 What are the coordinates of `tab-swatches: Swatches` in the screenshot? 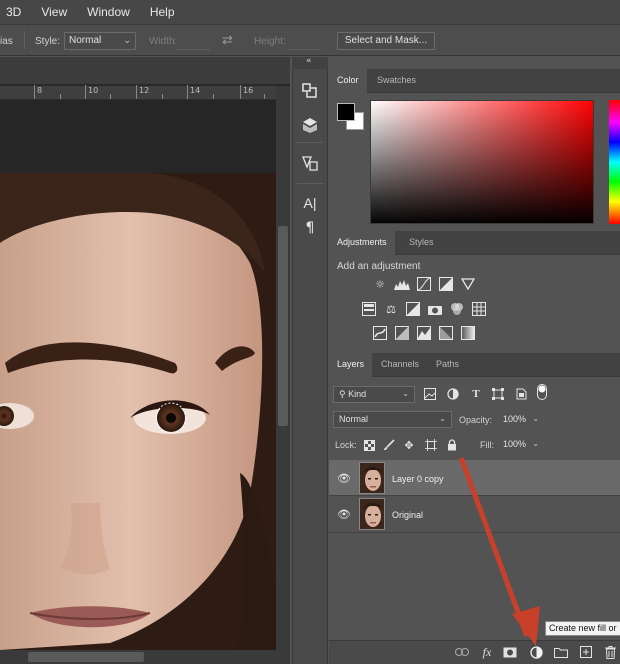 It's located at (396, 81).